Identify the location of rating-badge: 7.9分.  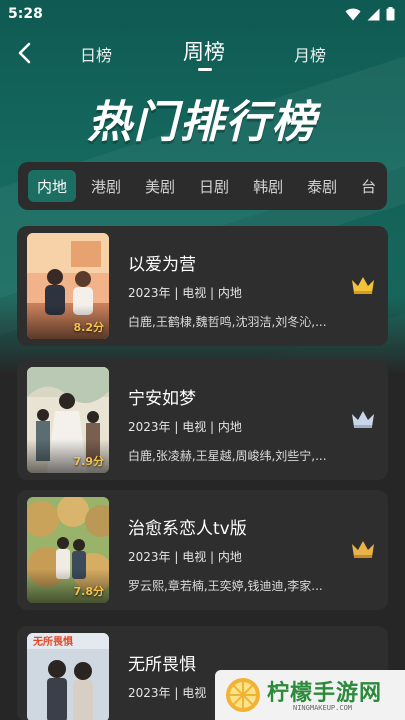
(89, 461).